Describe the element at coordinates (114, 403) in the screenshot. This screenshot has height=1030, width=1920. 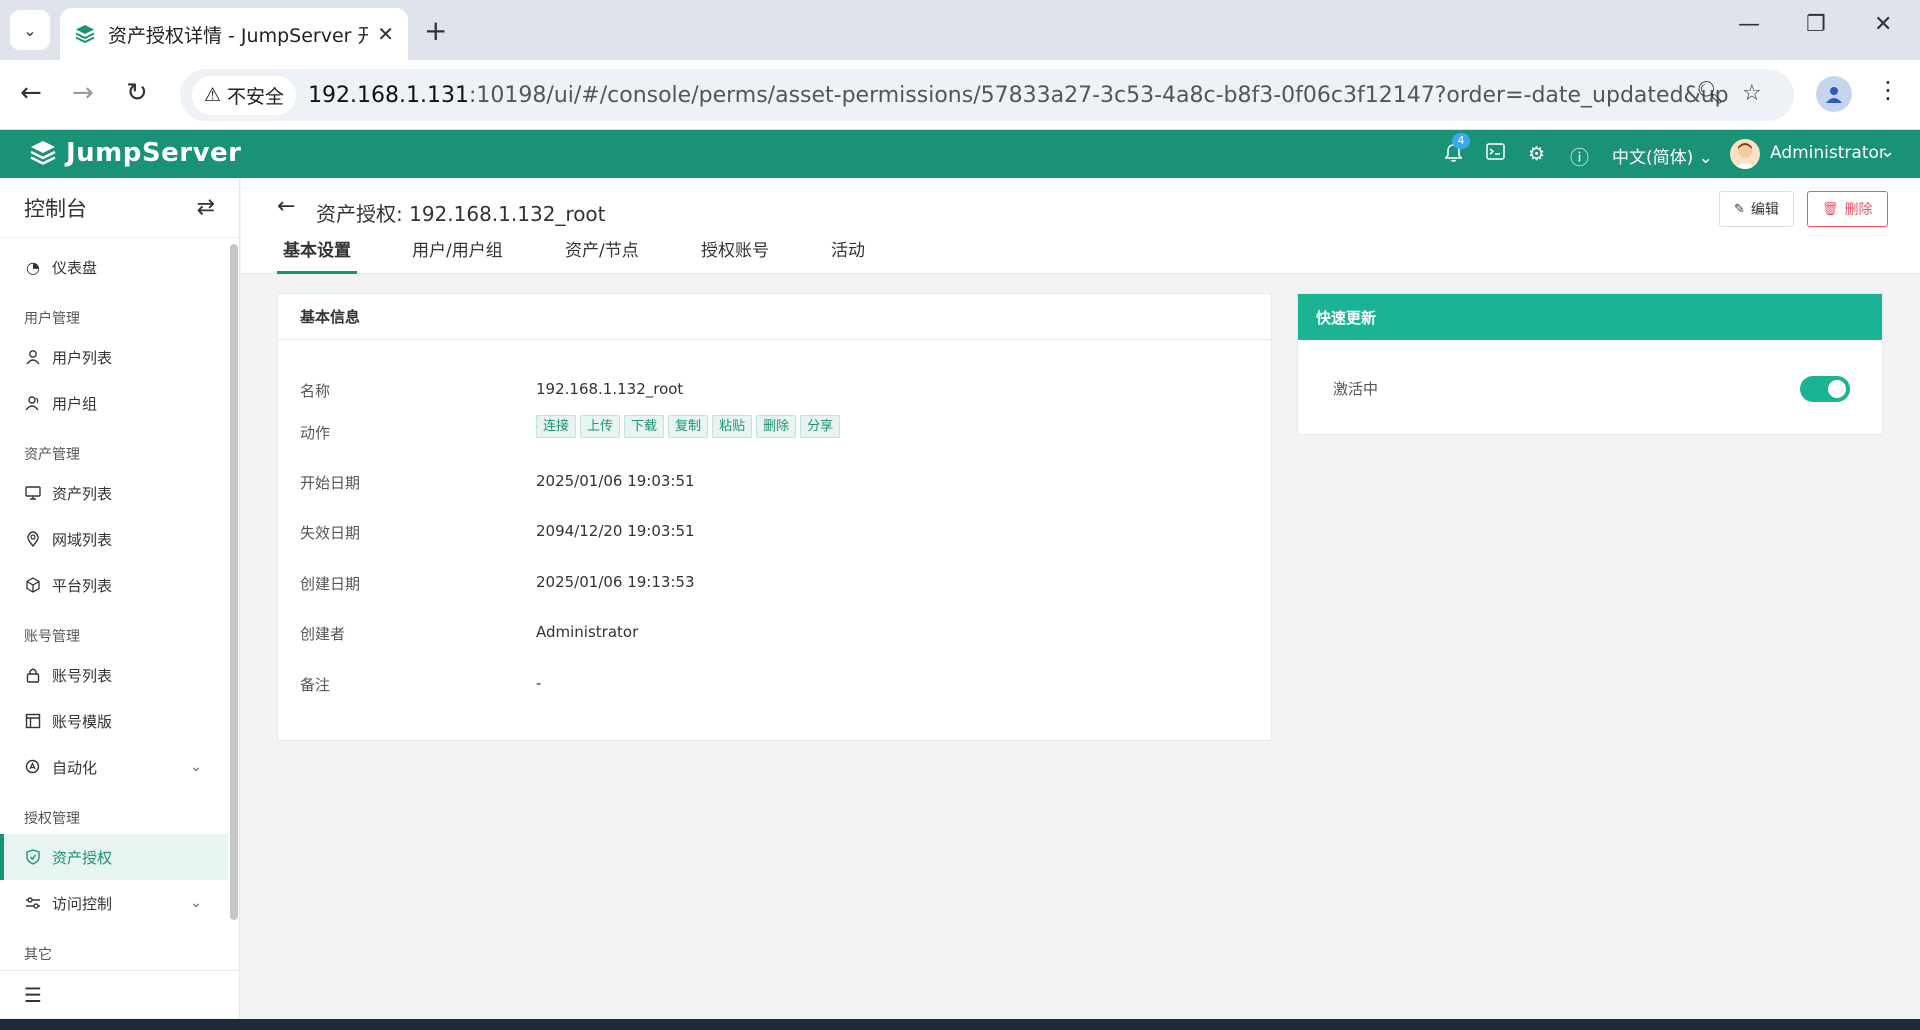
I see `sidebar-item-user-group: 用户组` at that location.